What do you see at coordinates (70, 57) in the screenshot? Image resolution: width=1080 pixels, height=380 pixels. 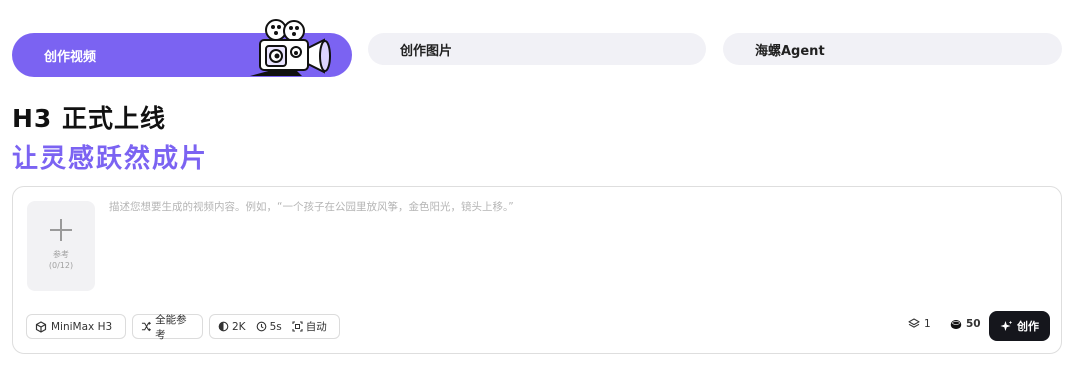 I see `tab-create-video-label: 创作视频` at bounding box center [70, 57].